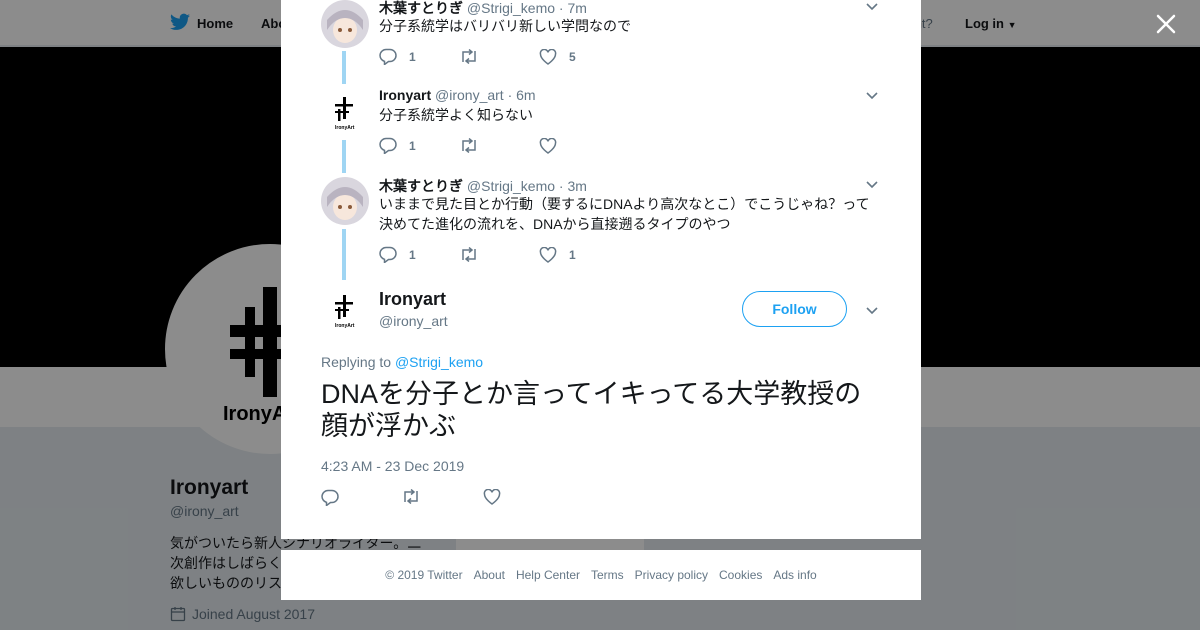  I want to click on main-tweet-actions, so click(411, 497).